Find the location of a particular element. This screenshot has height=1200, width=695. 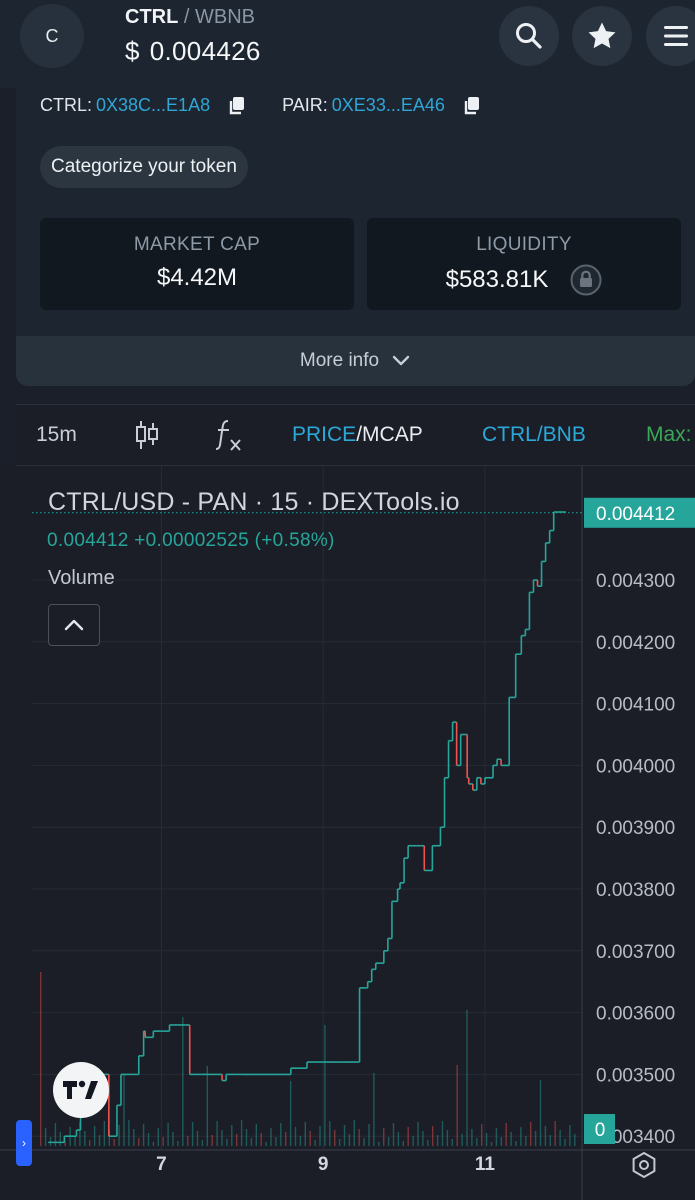

pair-address-label: PAIR: is located at coordinates (305, 104).